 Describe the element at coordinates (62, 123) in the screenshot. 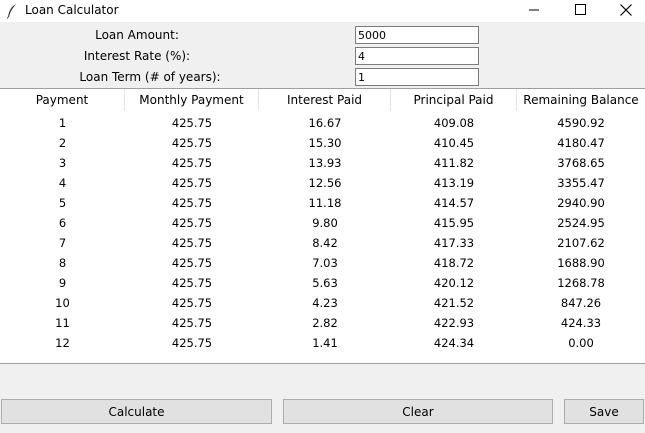

I see `cell-payment: 1` at that location.